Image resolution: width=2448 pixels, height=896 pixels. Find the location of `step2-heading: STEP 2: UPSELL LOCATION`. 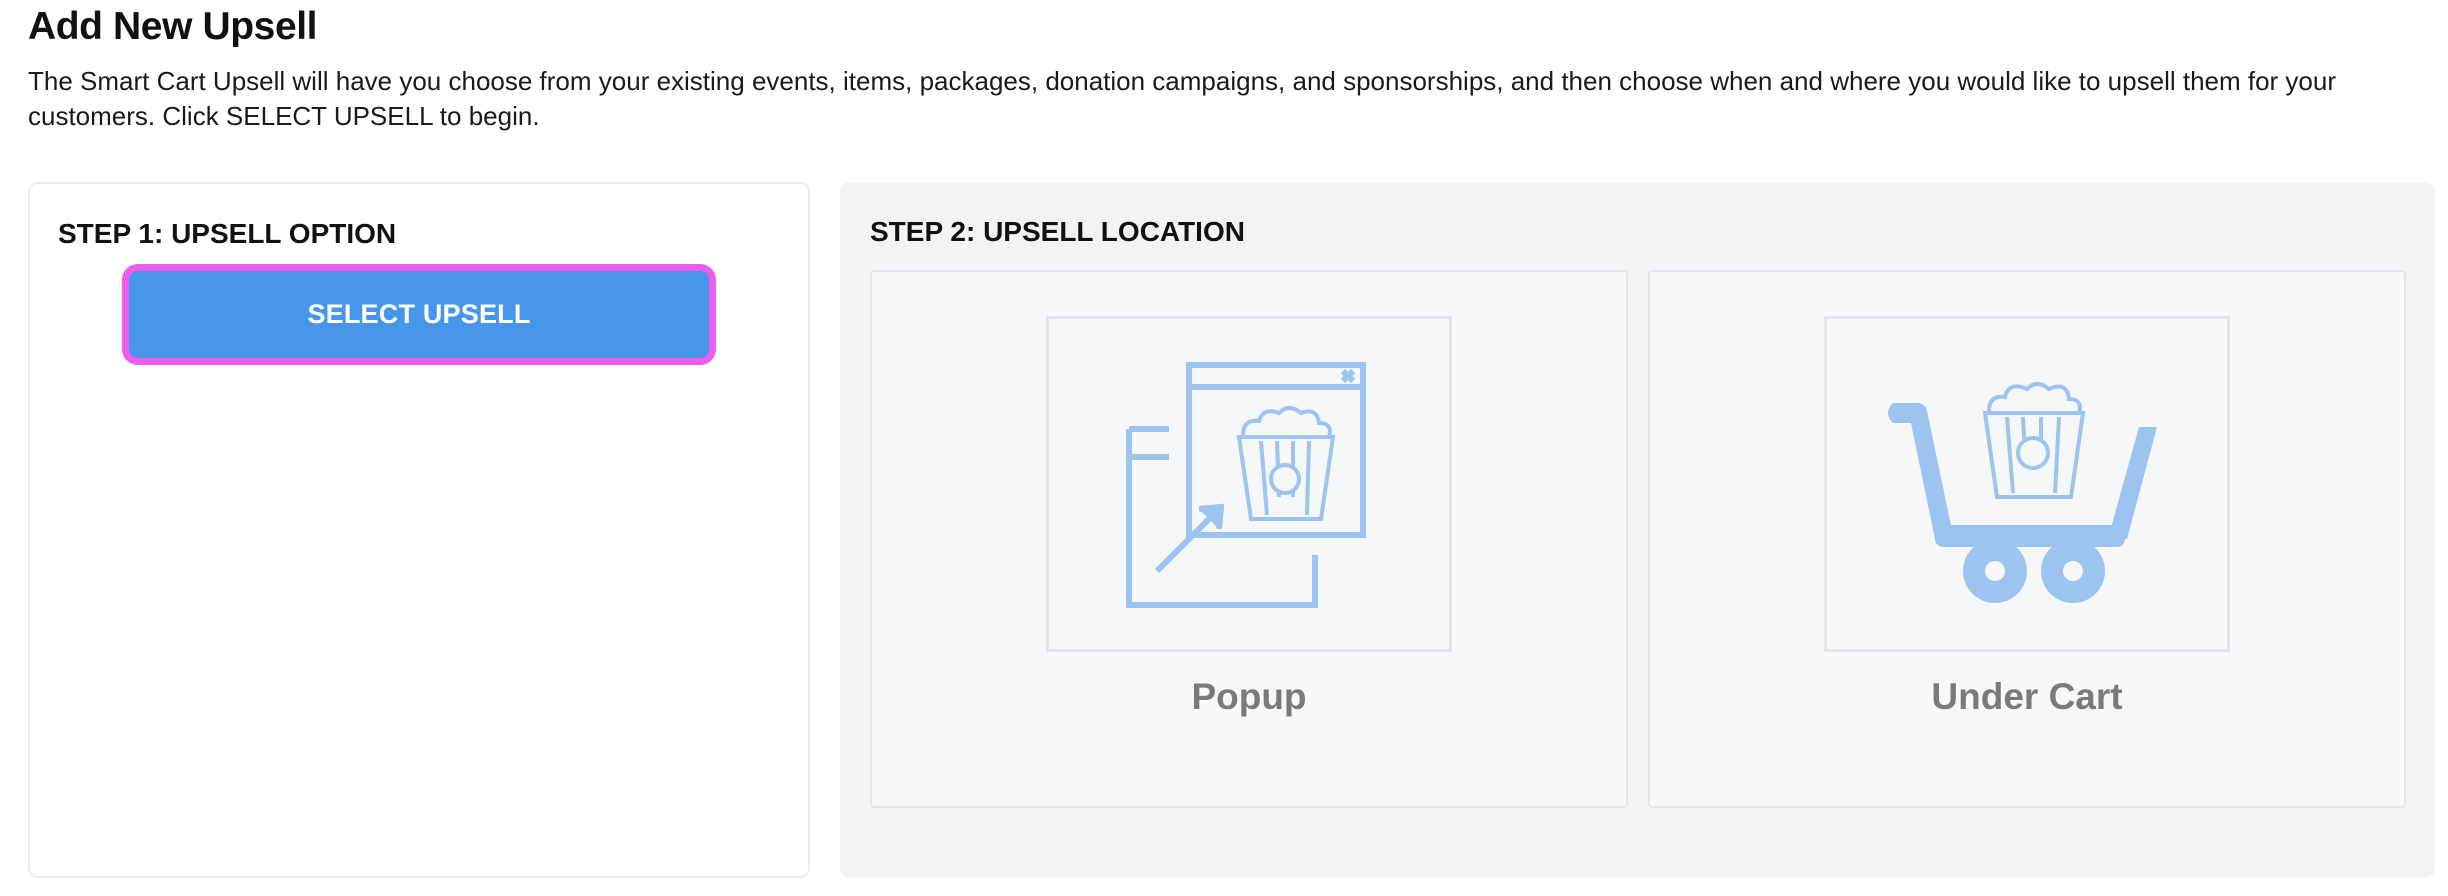

step2-heading: STEP 2: UPSELL LOCATION is located at coordinates (1057, 231).